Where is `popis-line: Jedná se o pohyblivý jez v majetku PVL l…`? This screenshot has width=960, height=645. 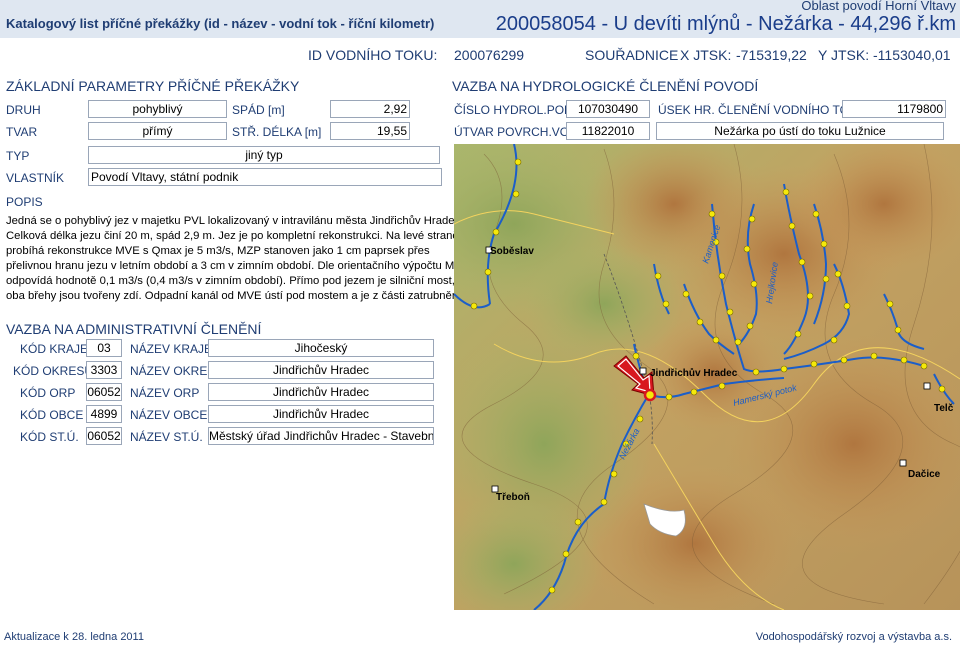
popis-line: Jedná se o pohyblivý jez v majetku PVL l… is located at coordinates (235, 221).